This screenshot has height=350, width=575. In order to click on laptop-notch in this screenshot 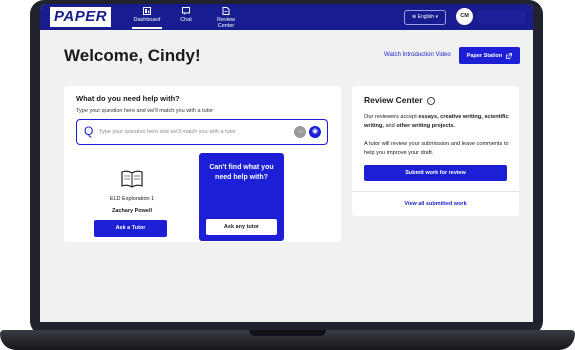, I will do `click(287, 333)`.